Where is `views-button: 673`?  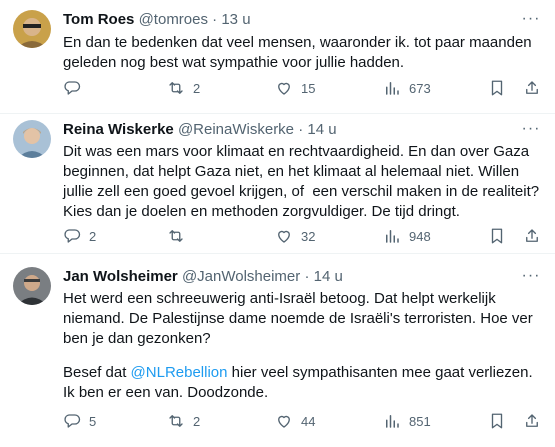 views-button: 673 is located at coordinates (407, 88).